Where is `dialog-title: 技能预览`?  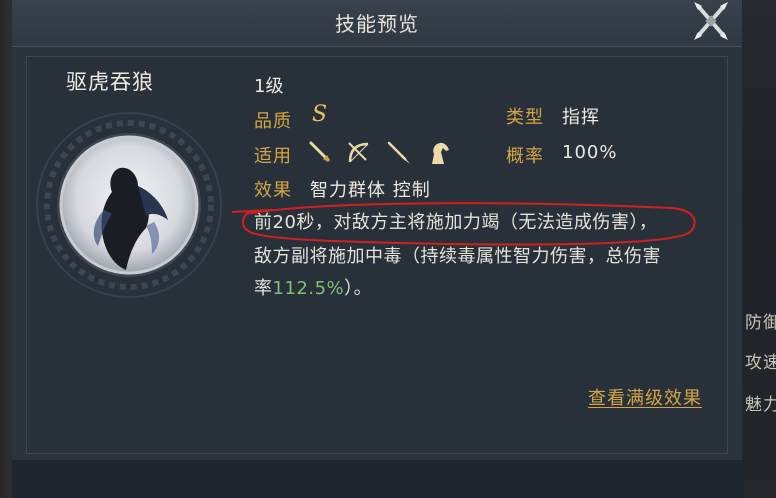
dialog-title: 技能预览 is located at coordinates (377, 24).